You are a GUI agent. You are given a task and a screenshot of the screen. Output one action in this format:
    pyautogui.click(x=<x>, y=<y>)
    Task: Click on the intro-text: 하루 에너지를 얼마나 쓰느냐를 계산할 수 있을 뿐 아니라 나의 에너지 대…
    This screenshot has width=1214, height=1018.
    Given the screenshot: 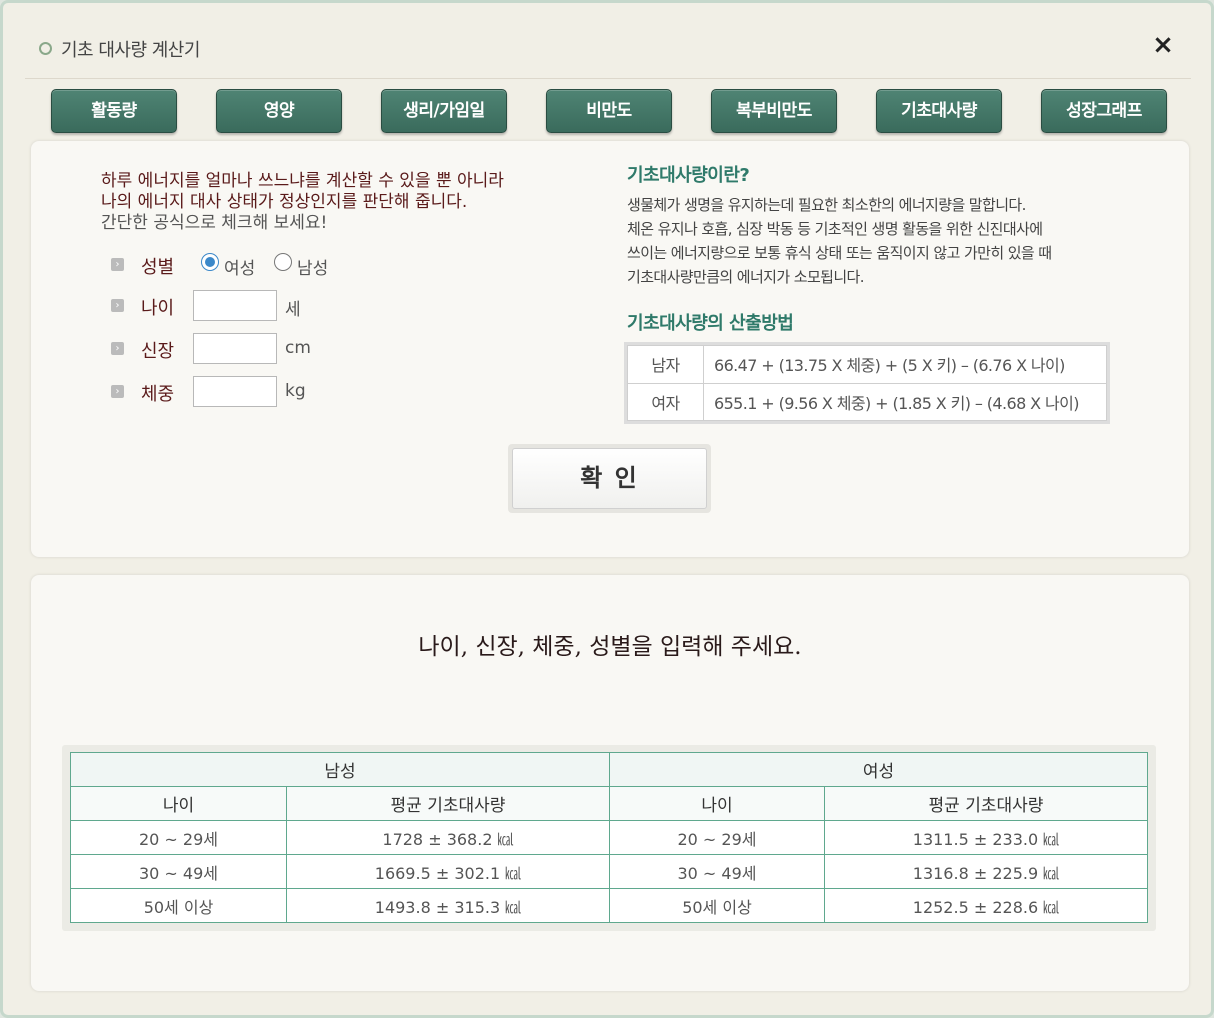 What is the action you would take?
    pyautogui.click(x=351, y=202)
    